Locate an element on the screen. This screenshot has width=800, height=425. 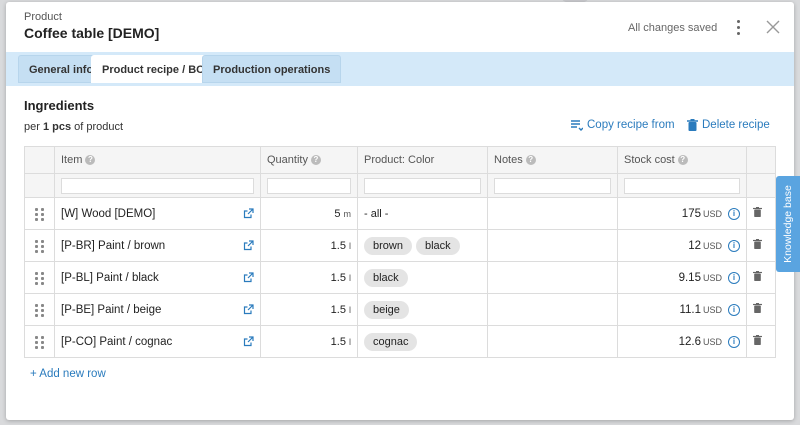
page-title: Coffee table [DEMO] is located at coordinates (92, 33).